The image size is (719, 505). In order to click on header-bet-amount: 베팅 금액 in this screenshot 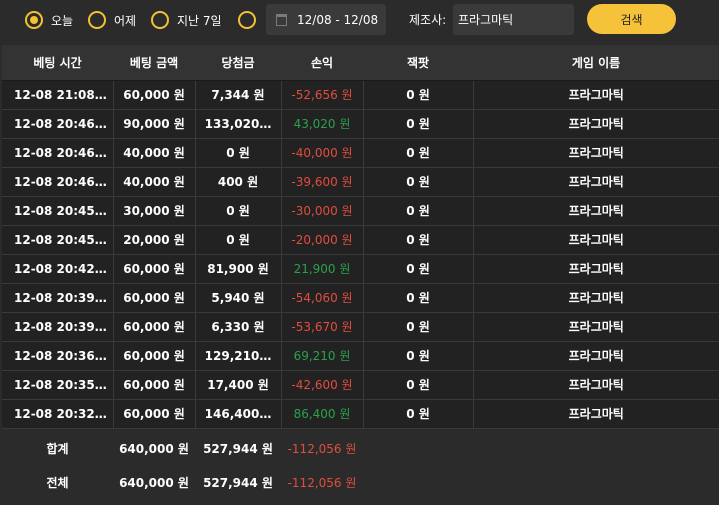, I will do `click(154, 63)`.